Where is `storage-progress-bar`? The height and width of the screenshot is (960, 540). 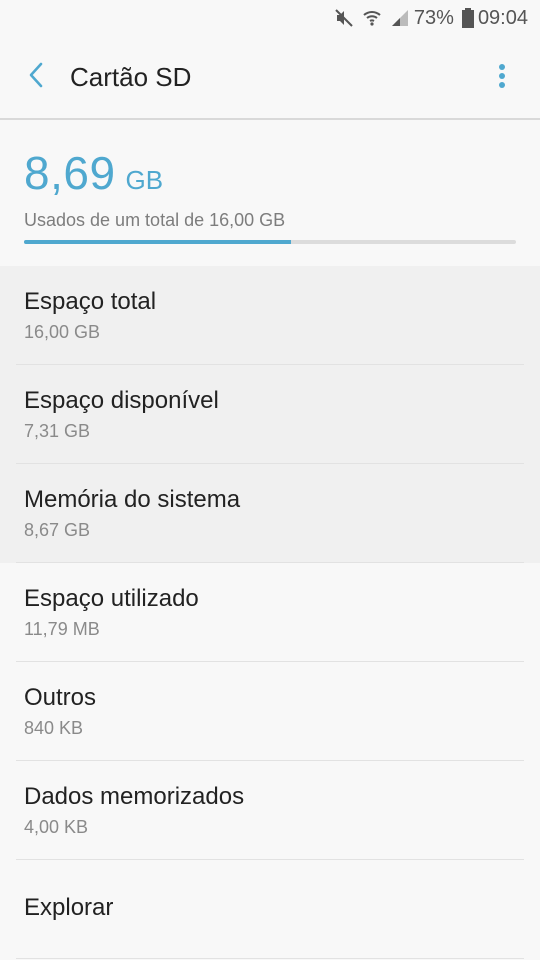
storage-progress-bar is located at coordinates (270, 242).